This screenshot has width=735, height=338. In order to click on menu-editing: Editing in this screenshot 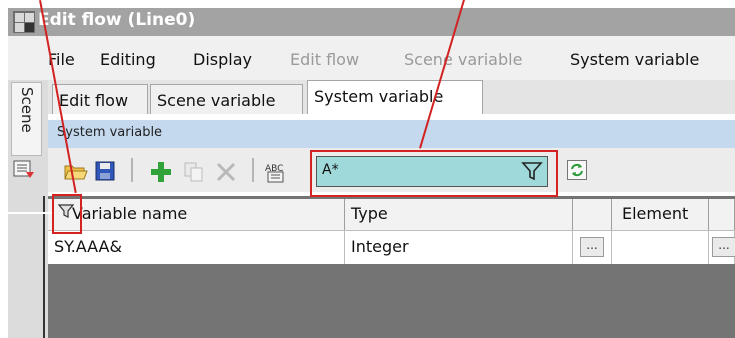, I will do `click(128, 59)`.